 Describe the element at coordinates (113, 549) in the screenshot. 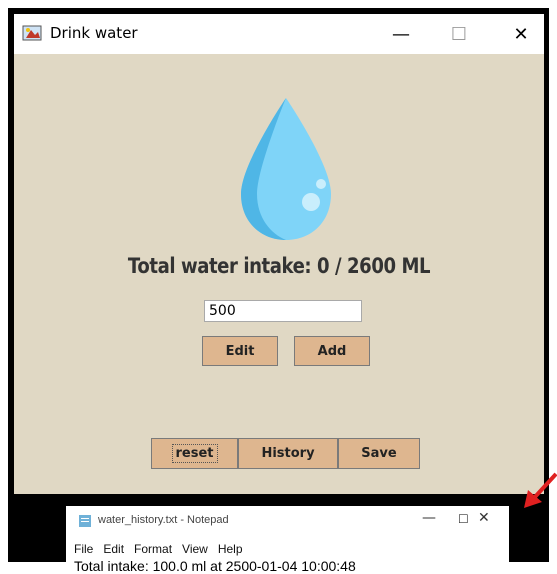

I see `menu-edit: Edit` at that location.